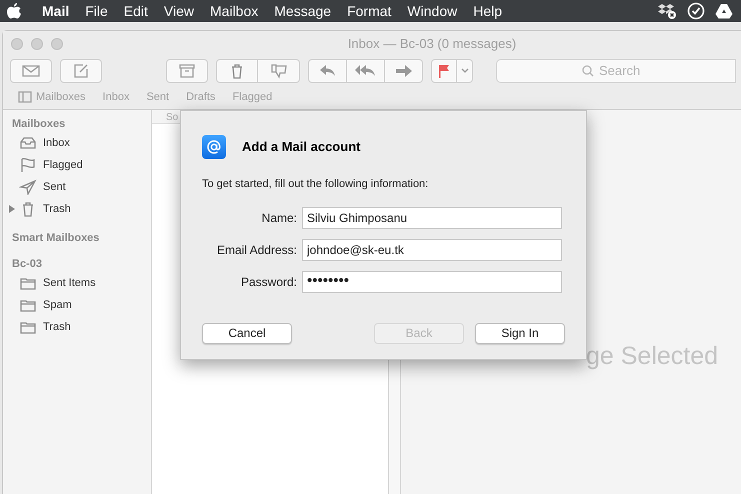 Image resolution: width=741 pixels, height=494 pixels. Describe the element at coordinates (520, 333) in the screenshot. I see `dialog-button: Sign In` at that location.